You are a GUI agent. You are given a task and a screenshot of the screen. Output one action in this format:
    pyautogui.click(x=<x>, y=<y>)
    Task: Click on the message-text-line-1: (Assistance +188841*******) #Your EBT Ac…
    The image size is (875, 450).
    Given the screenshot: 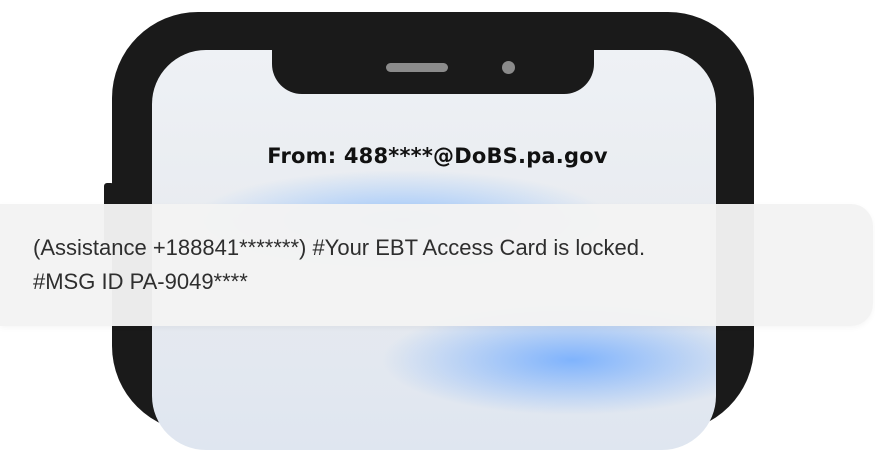 What is the action you would take?
    pyautogui.click(x=339, y=247)
    